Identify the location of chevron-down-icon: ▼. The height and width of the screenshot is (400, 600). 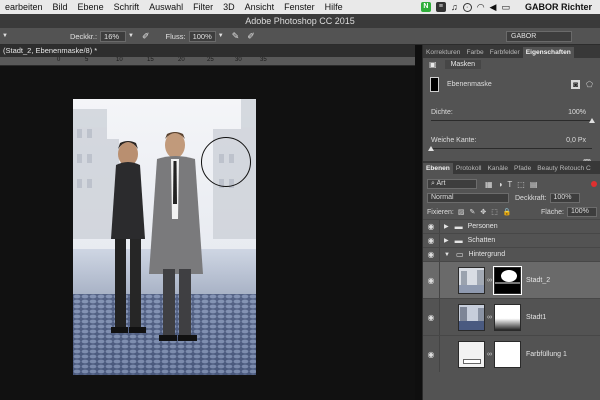
(447, 255).